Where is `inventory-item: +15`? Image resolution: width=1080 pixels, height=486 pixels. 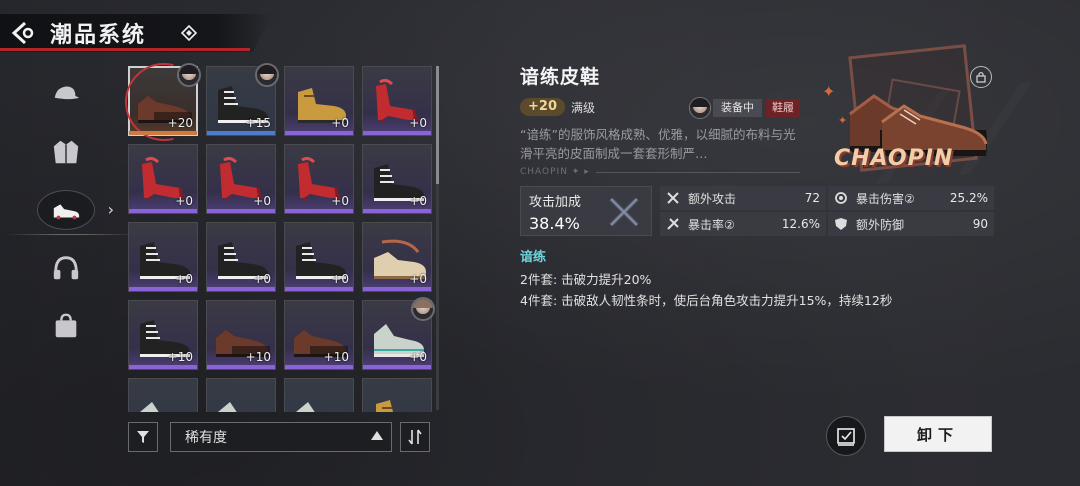 inventory-item: +15 is located at coordinates (242, 99).